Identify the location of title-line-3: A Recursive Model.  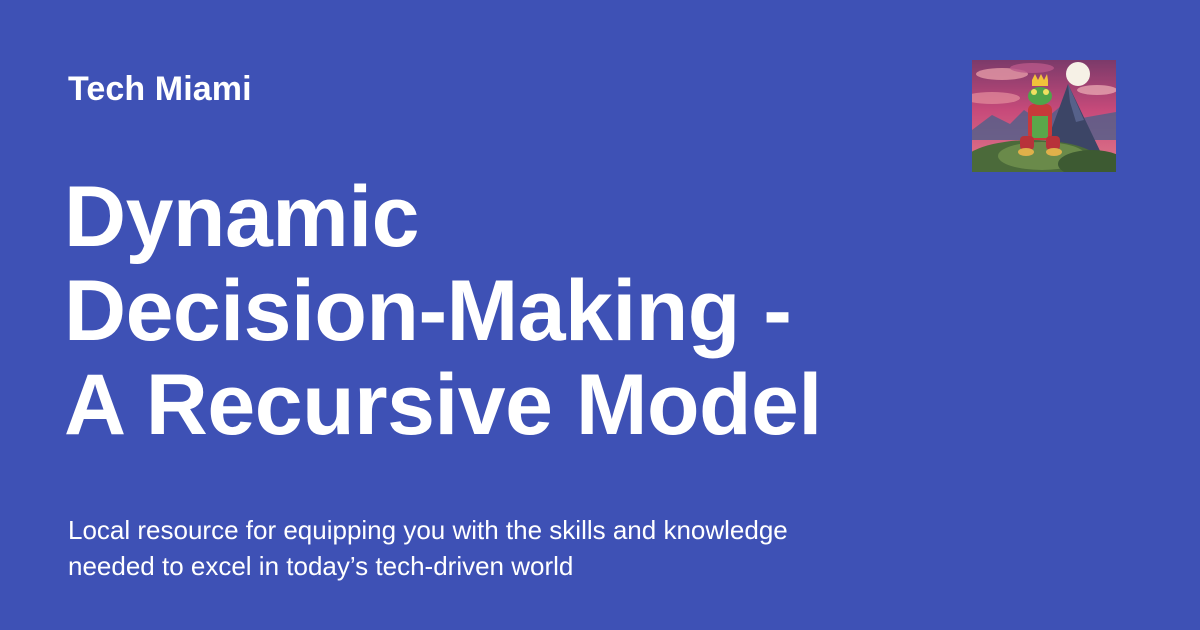
(443, 405).